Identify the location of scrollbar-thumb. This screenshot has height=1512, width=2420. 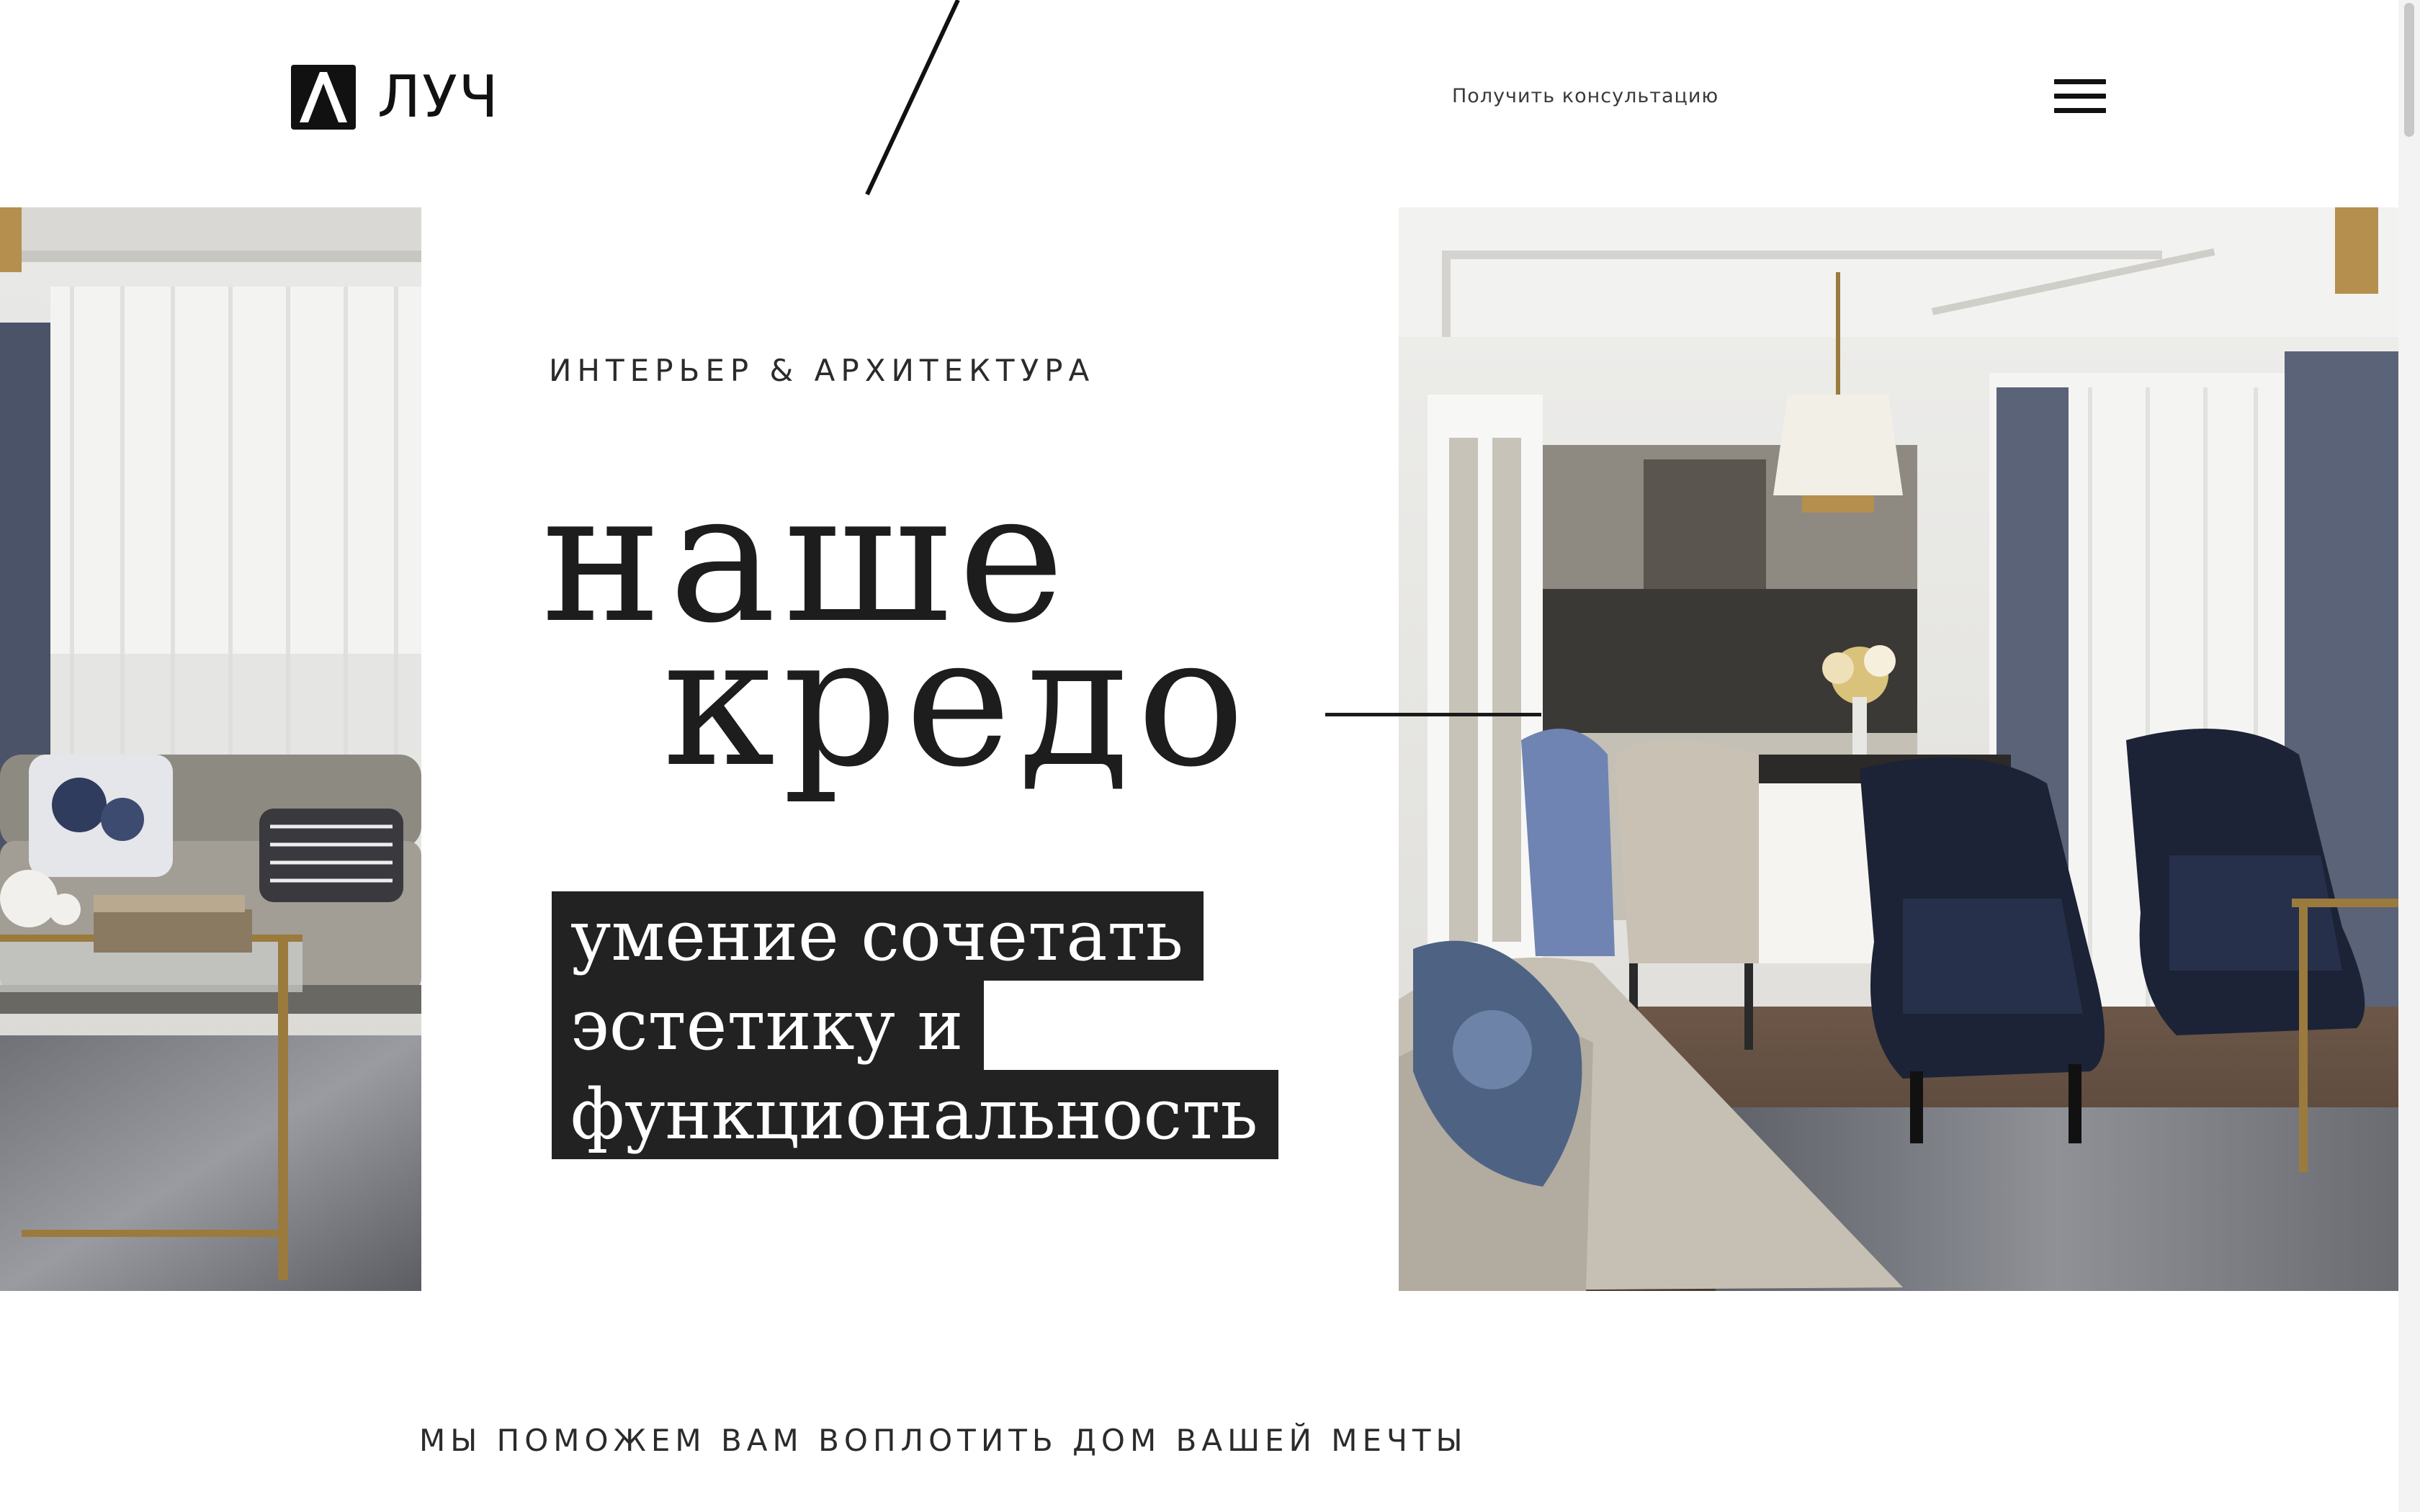
(2409, 70).